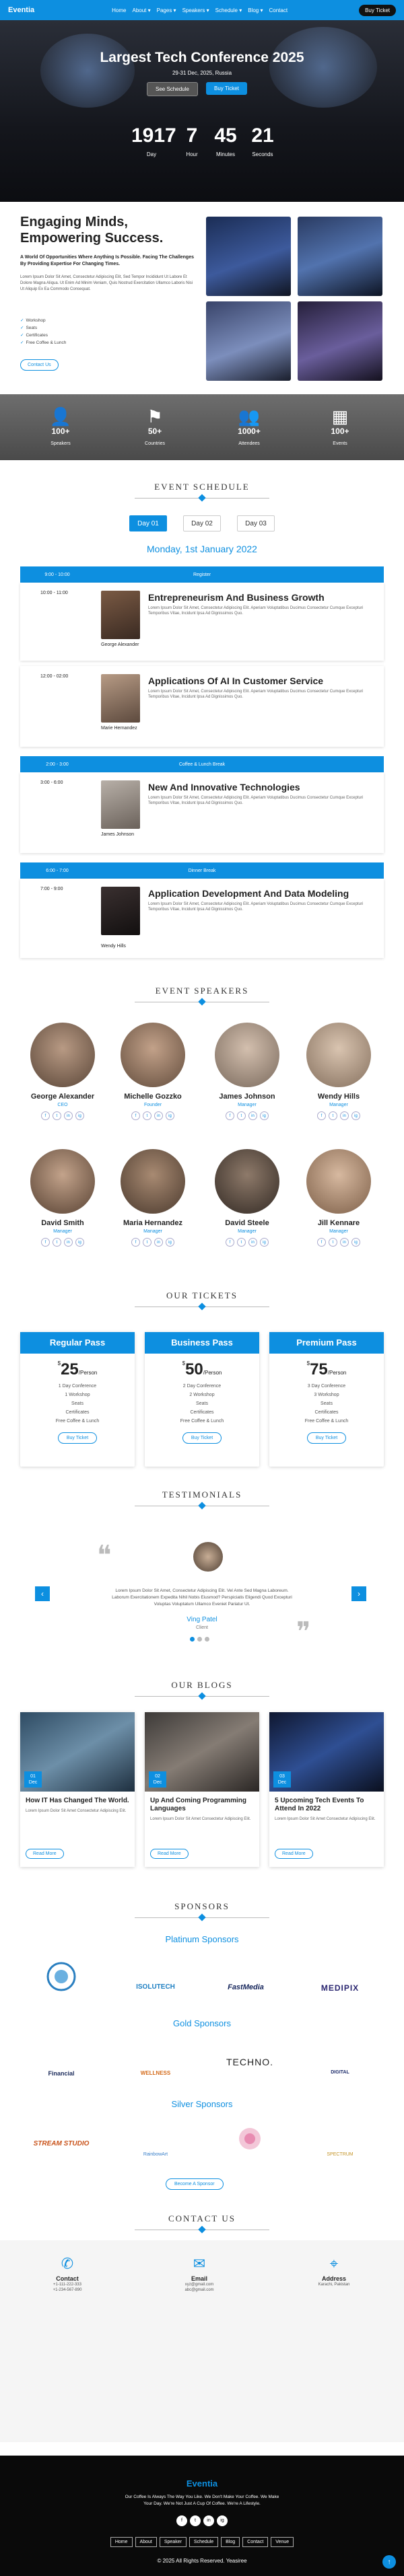 The height and width of the screenshot is (2576, 404). Describe the element at coordinates (323, 67) in the screenshot. I see `stage-light` at that location.